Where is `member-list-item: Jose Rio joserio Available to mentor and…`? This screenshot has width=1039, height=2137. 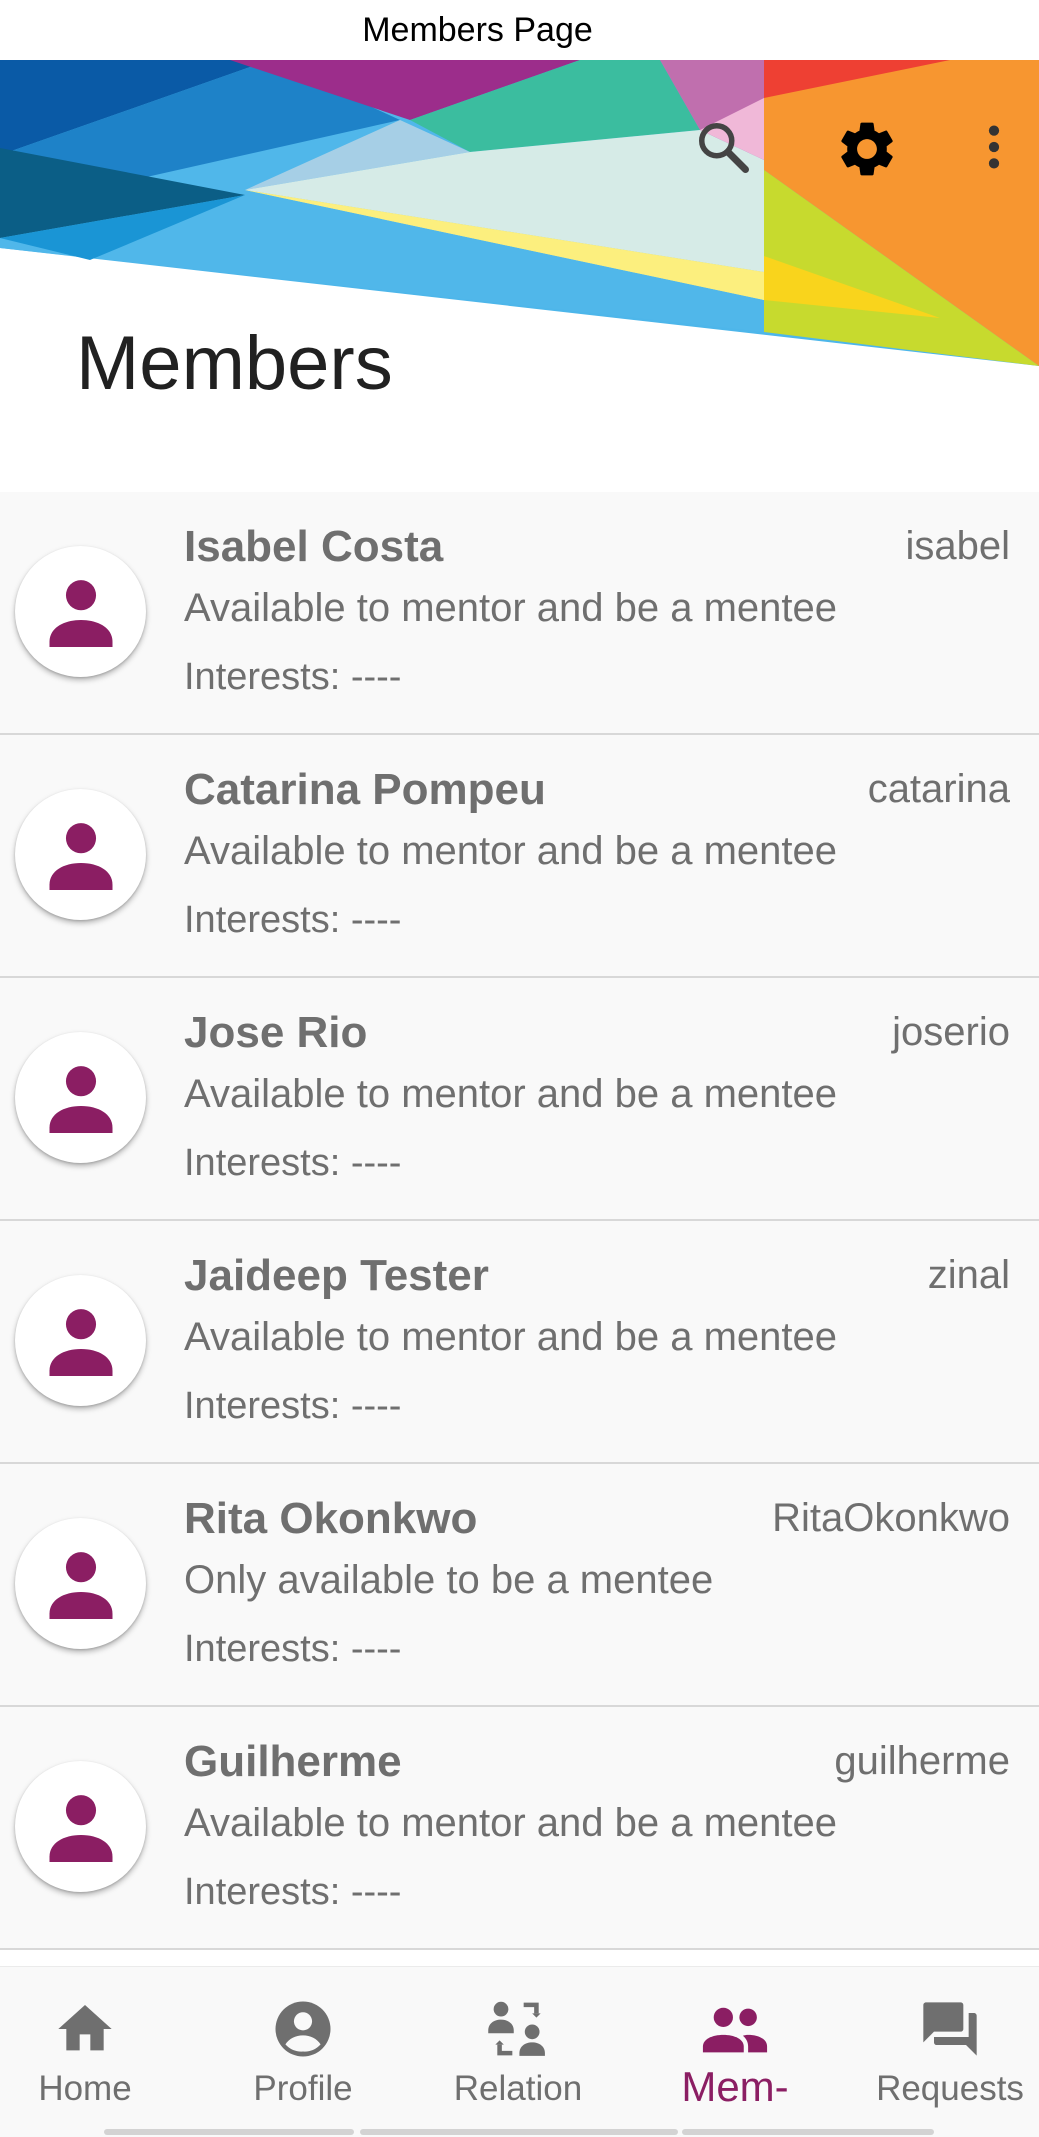
member-list-item: Jose Rio joserio Available to mentor and… is located at coordinates (519, 1099).